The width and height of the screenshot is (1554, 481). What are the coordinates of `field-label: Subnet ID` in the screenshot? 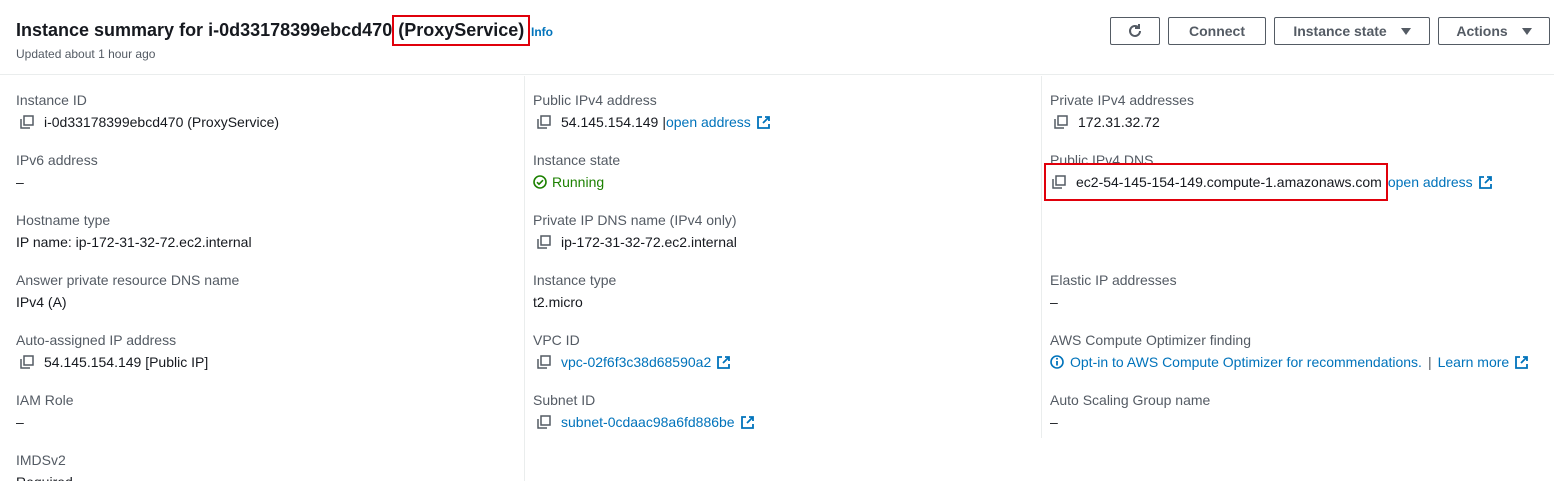 It's located at (564, 400).